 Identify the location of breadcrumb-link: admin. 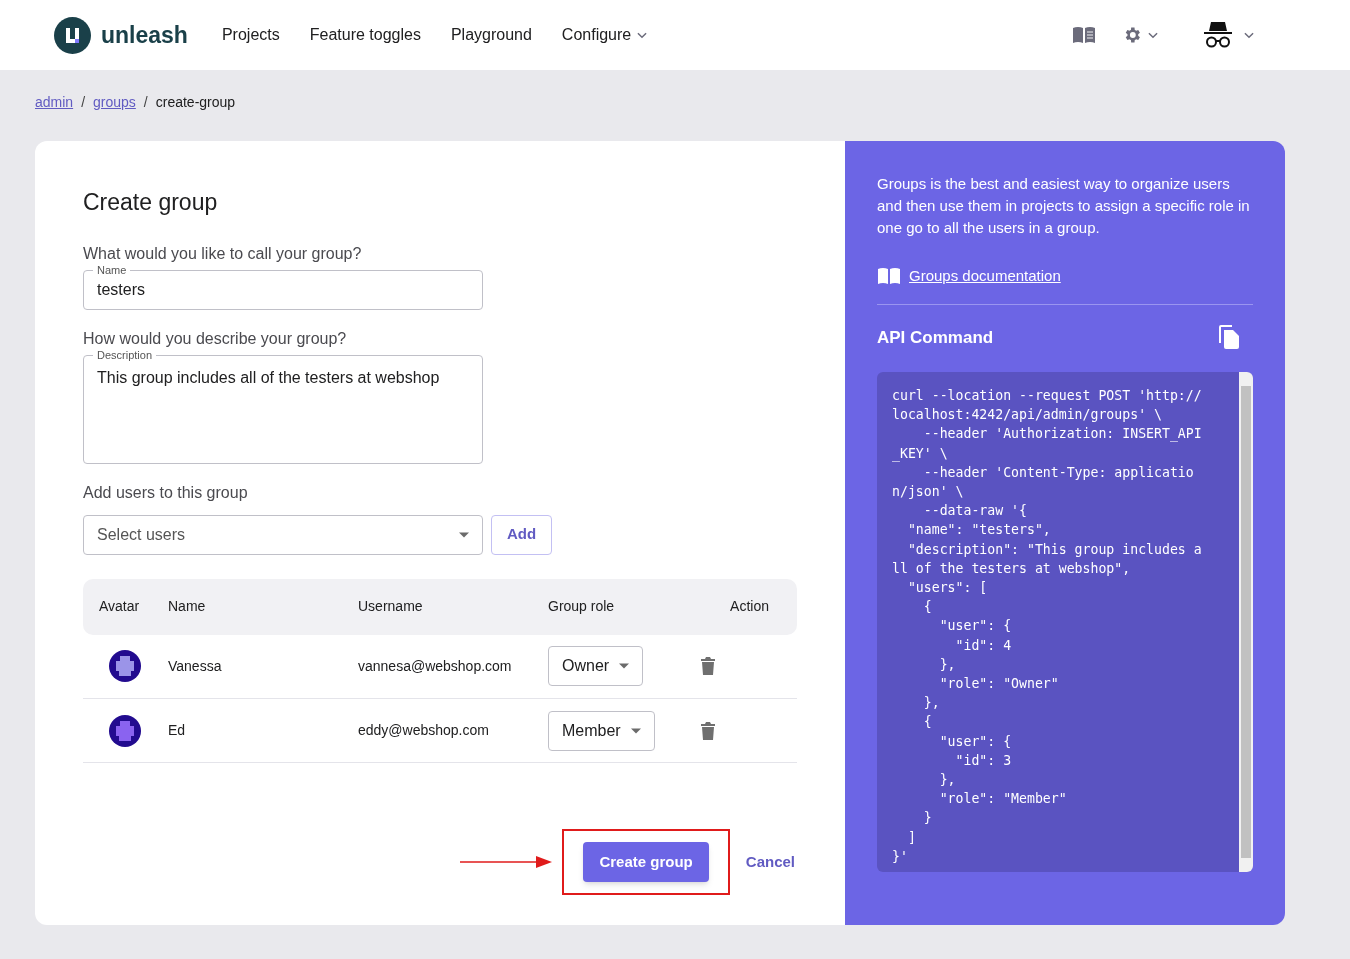
(54, 102).